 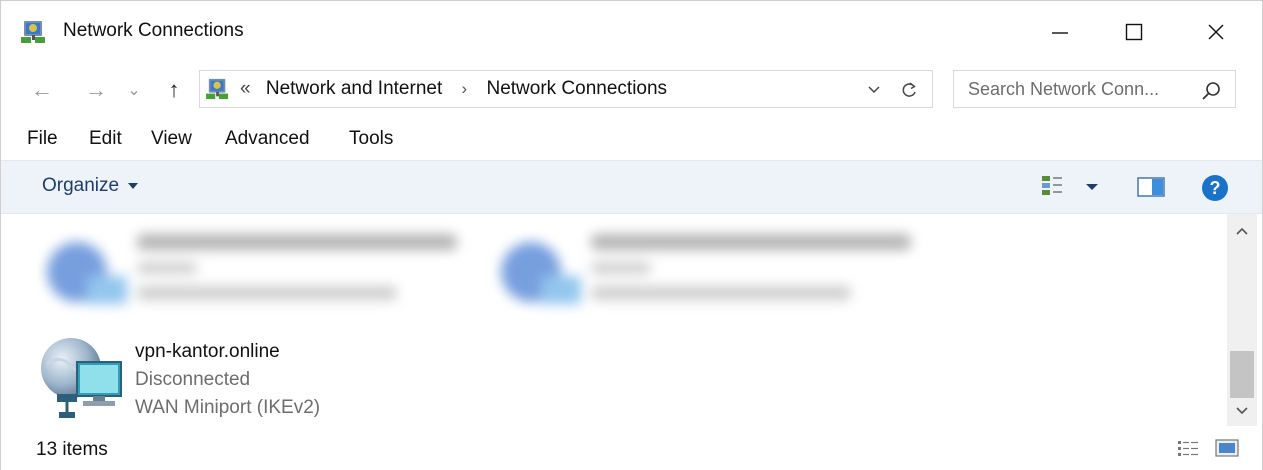 I want to click on status-bar: 13 items, so click(x=631, y=448).